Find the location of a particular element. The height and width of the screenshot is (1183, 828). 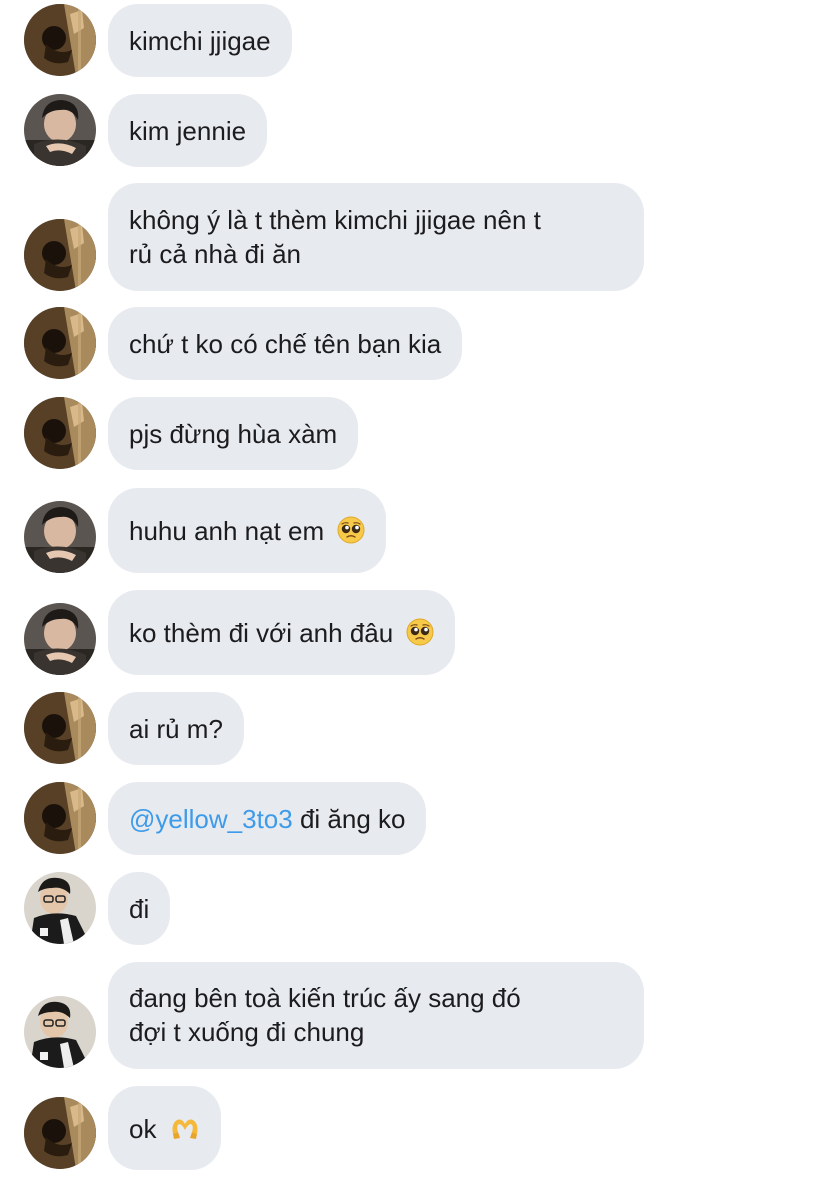

message-bubble: pjs đừng hùa xàm is located at coordinates (233, 433).